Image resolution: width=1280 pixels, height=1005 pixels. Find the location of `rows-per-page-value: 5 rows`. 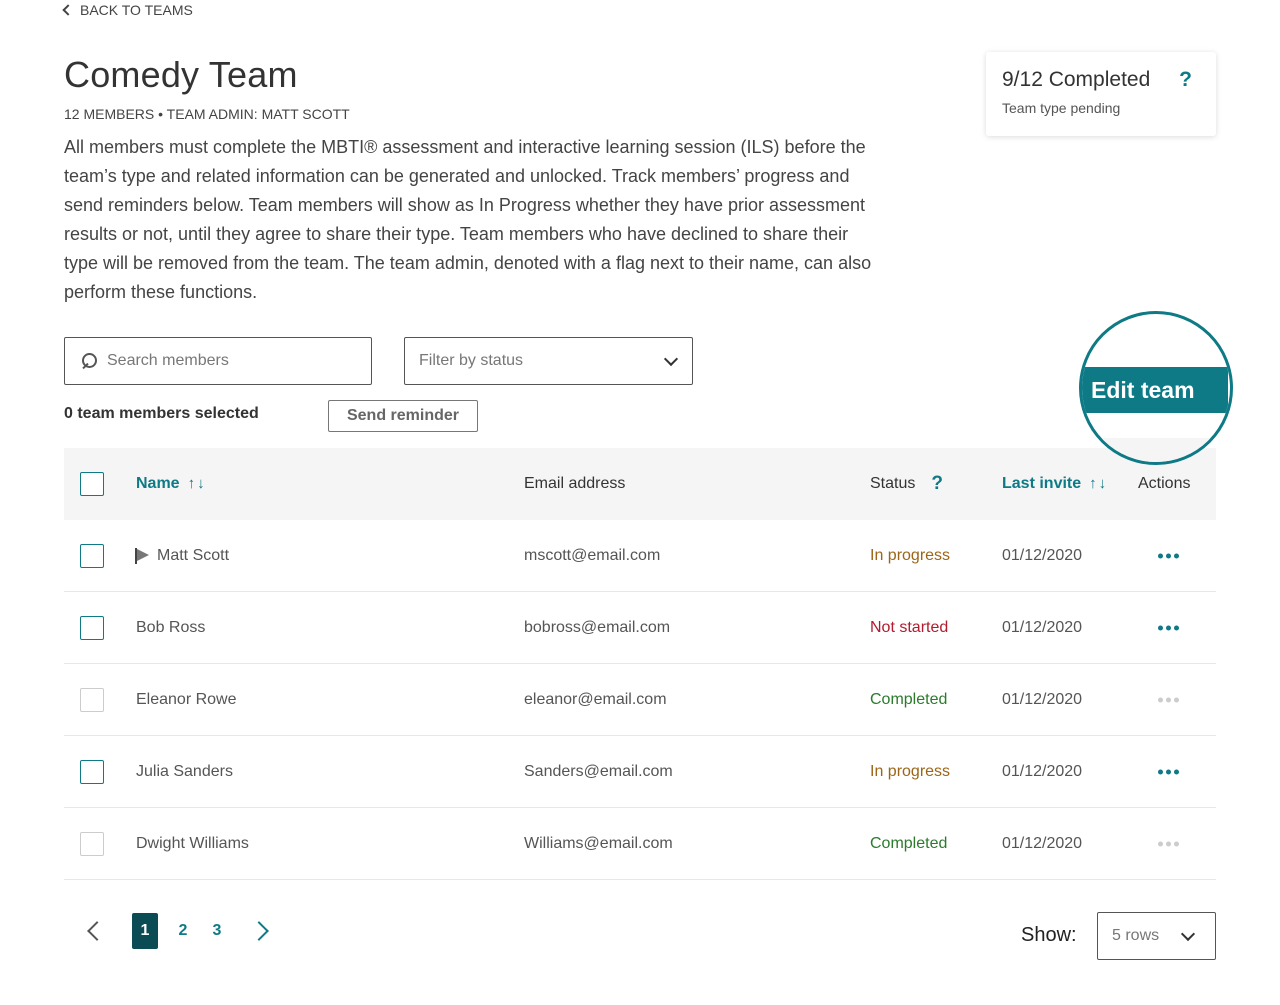

rows-per-page-value: 5 rows is located at coordinates (1136, 935).